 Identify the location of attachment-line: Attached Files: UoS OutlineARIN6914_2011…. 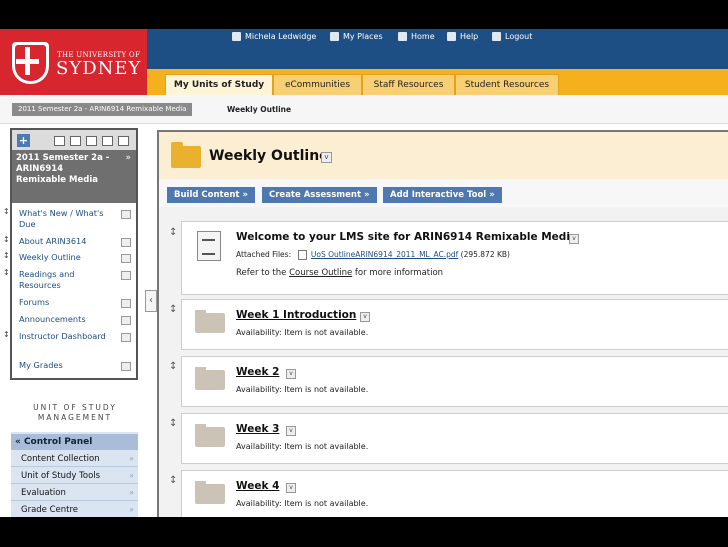
(373, 255).